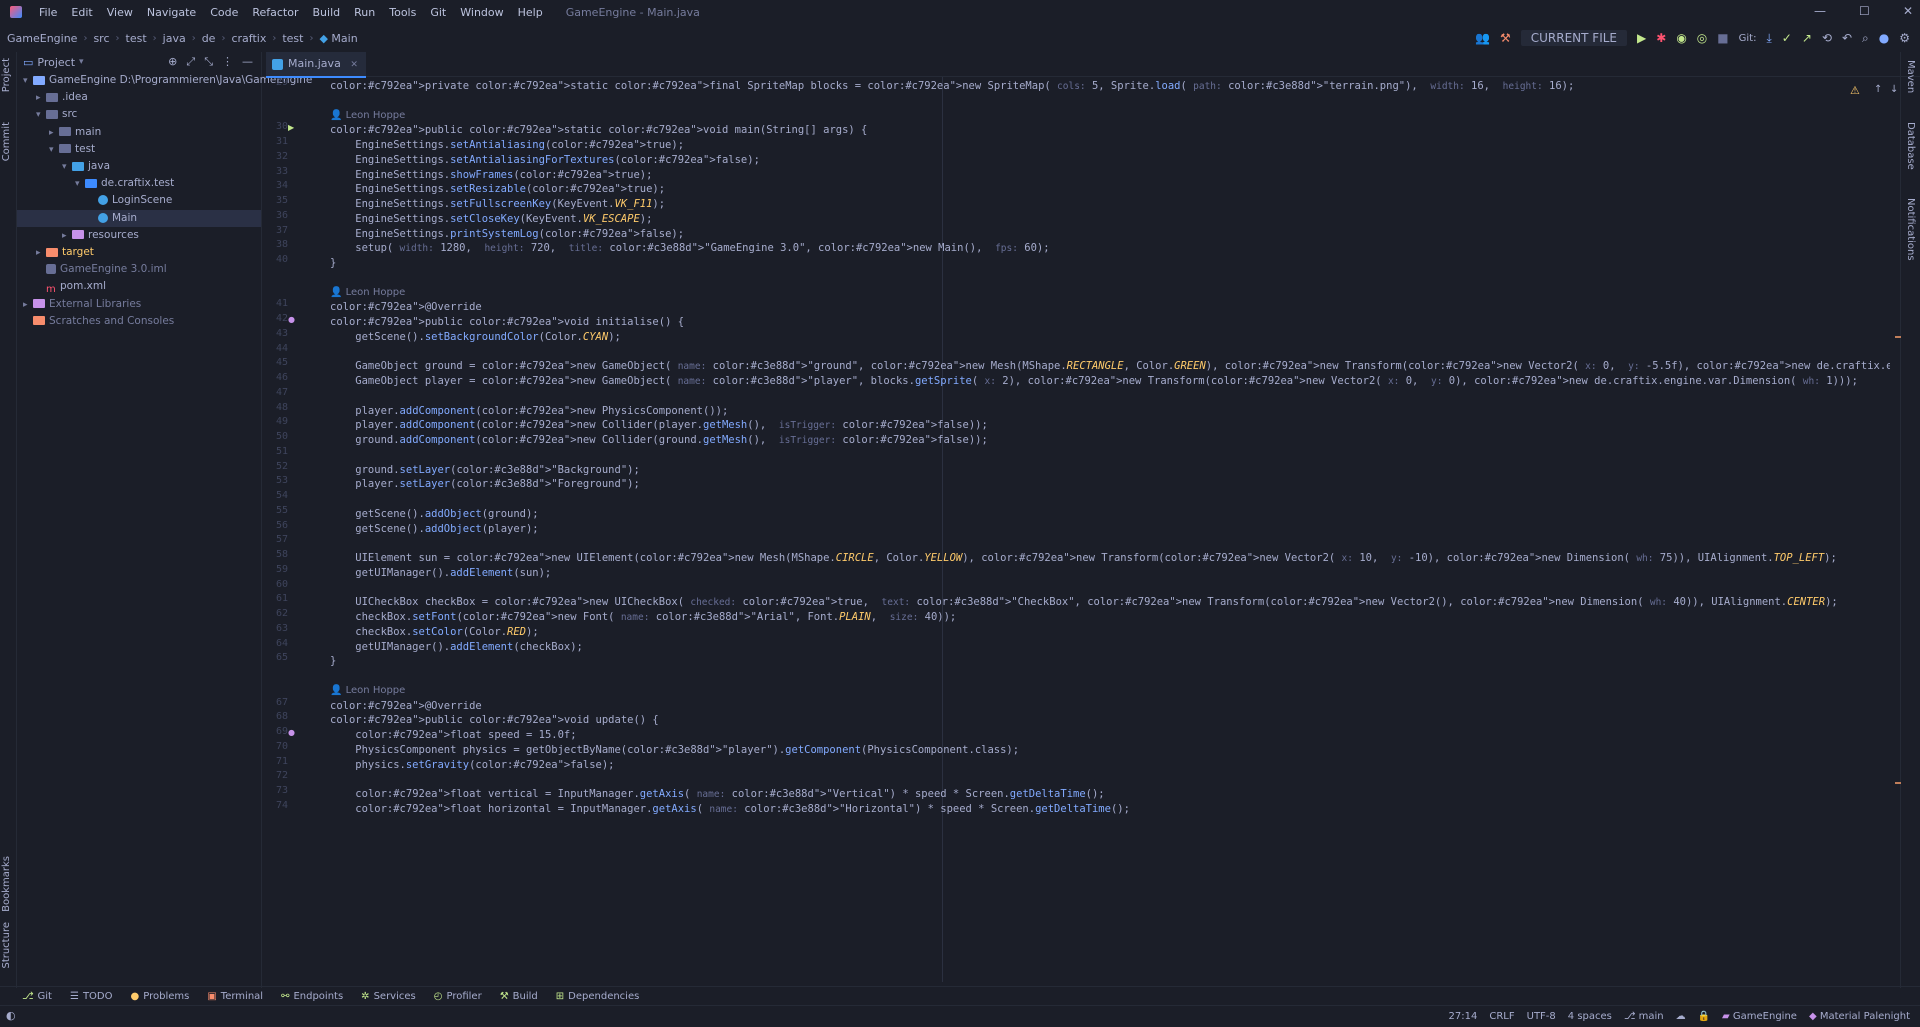 This screenshot has width=1920, height=1027. What do you see at coordinates (48, 12) in the screenshot?
I see `menu-file: File` at bounding box center [48, 12].